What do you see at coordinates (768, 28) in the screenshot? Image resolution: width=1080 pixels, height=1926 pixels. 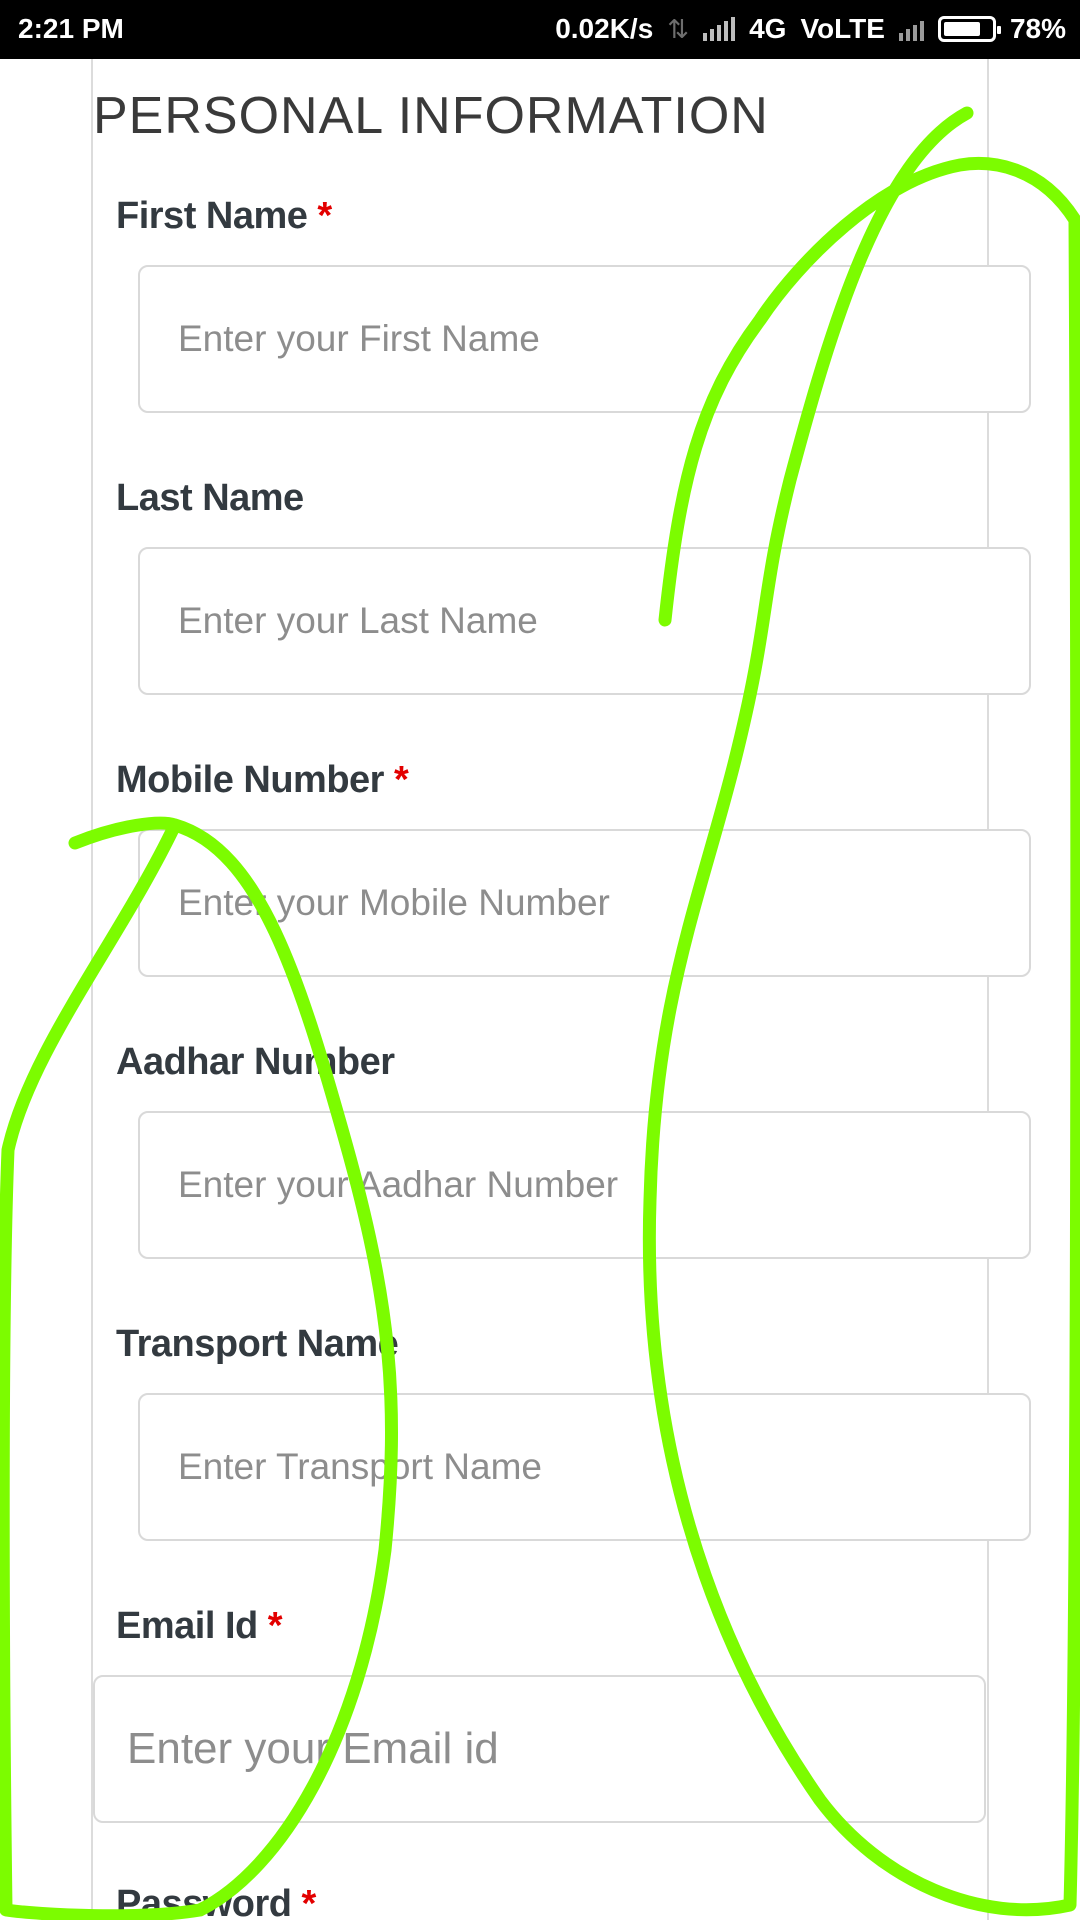 I see `network-type: 4G` at bounding box center [768, 28].